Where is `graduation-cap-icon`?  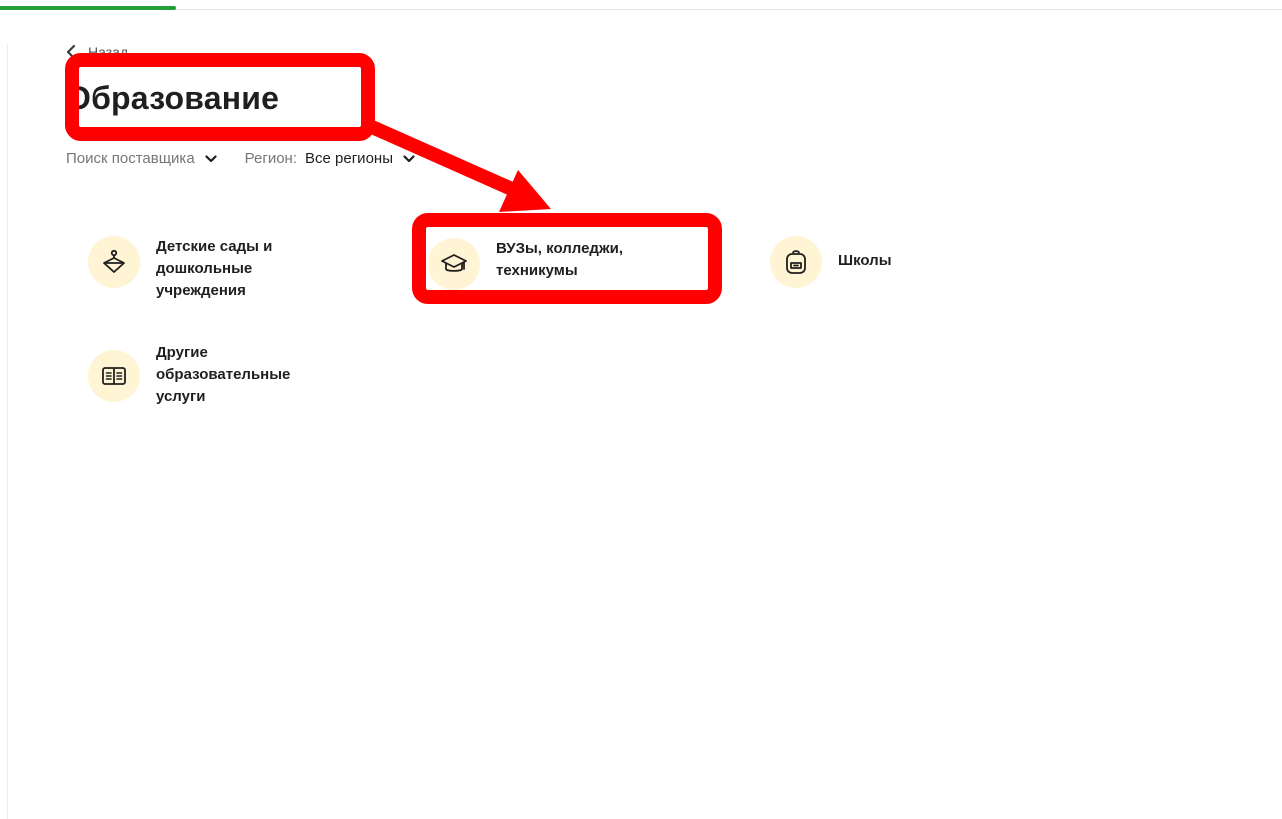
graduation-cap-icon is located at coordinates (454, 263).